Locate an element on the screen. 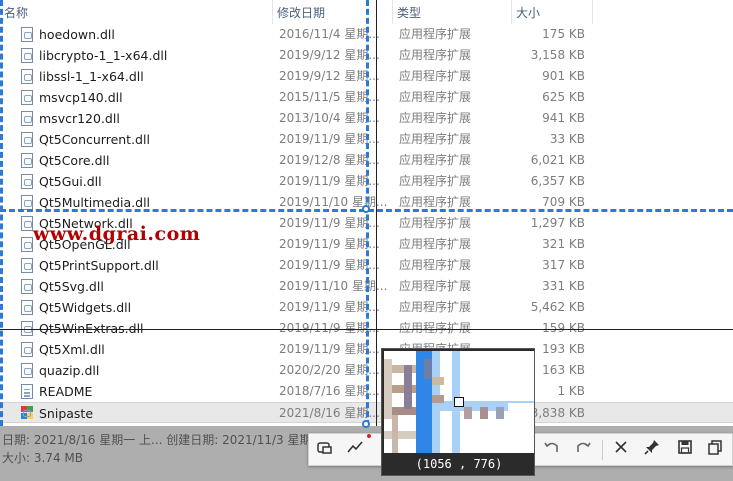 The width and height of the screenshot is (733, 481). magnifier: (1056 , 776) is located at coordinates (458, 412).